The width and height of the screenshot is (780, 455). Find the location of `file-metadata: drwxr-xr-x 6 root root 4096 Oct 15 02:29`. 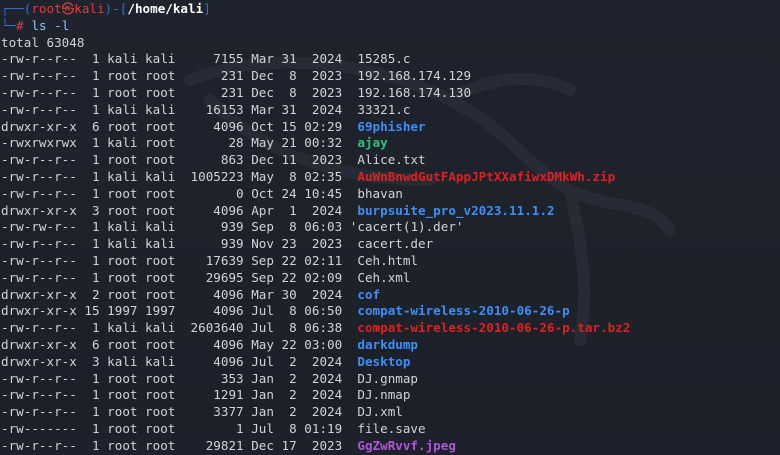

file-metadata: drwxr-xr-x 6 root root 4096 Oct 15 02:29 is located at coordinates (179, 126).